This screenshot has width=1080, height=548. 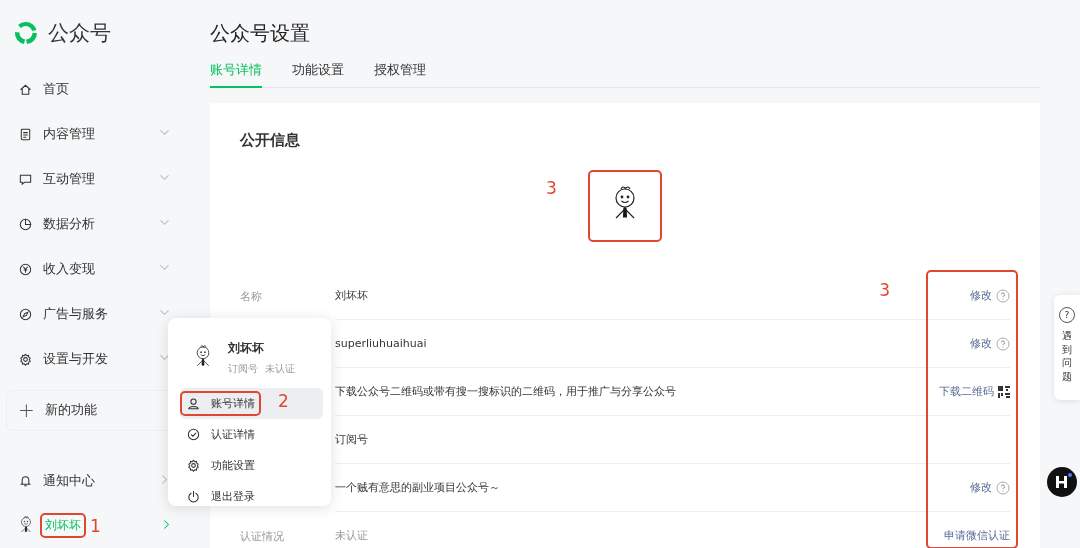 I want to click on help-widget: ? 遇到问题, so click(x=1067, y=347).